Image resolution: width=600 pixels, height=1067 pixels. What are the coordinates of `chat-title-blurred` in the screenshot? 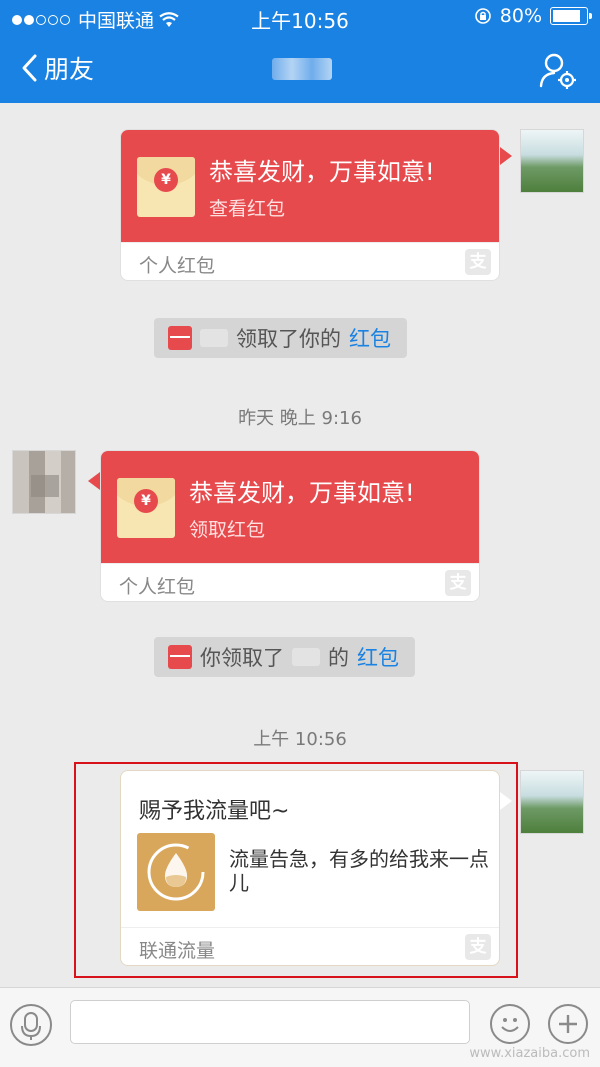 It's located at (302, 69).